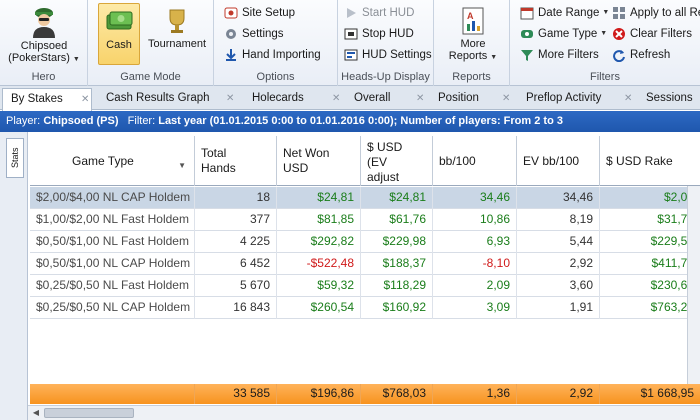 This screenshot has width=700, height=420. I want to click on cell-ev-bb100: 8,19, so click(558, 220).